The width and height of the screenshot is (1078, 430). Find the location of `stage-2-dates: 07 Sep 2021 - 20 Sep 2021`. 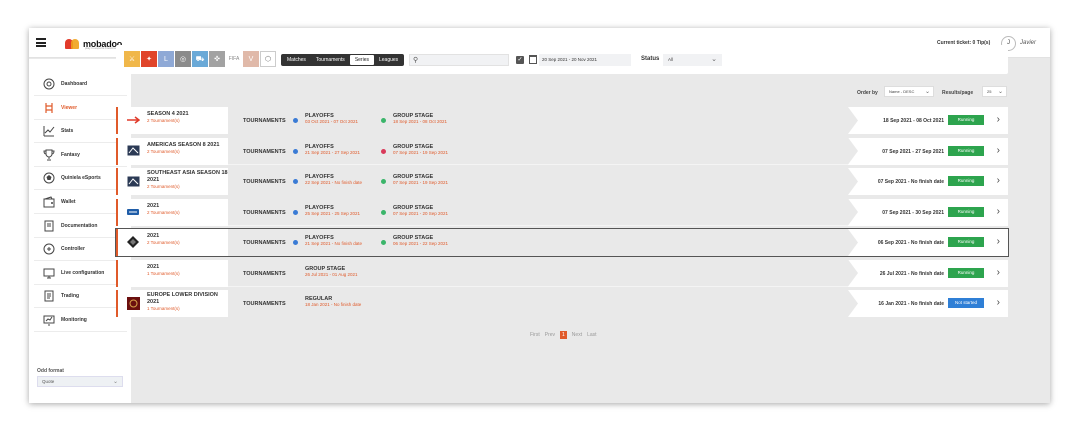

stage-2-dates: 07 Sep 2021 - 20 Sep 2021 is located at coordinates (421, 213).